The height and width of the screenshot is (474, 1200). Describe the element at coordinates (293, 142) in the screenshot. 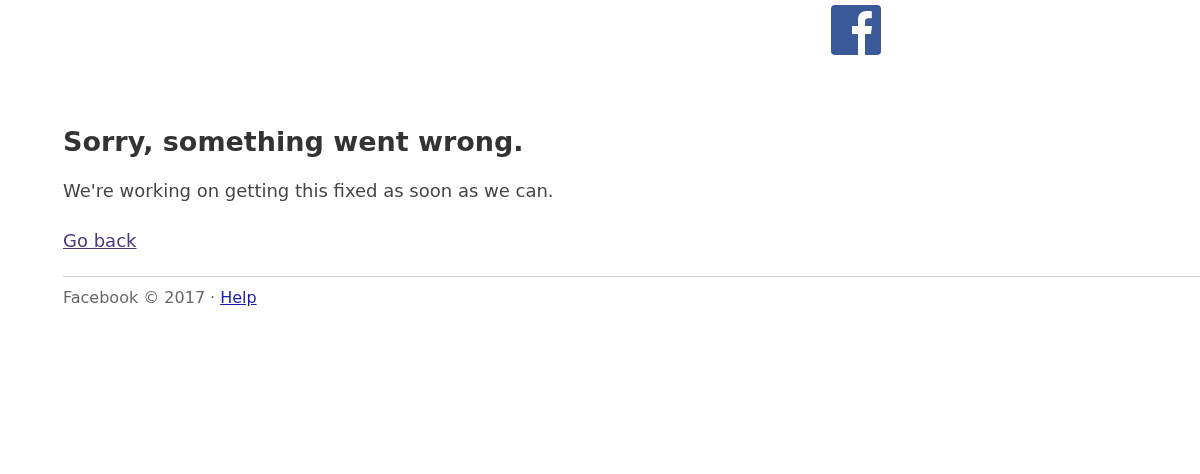

I see `error-title: Sorry, something went wrong.` at that location.